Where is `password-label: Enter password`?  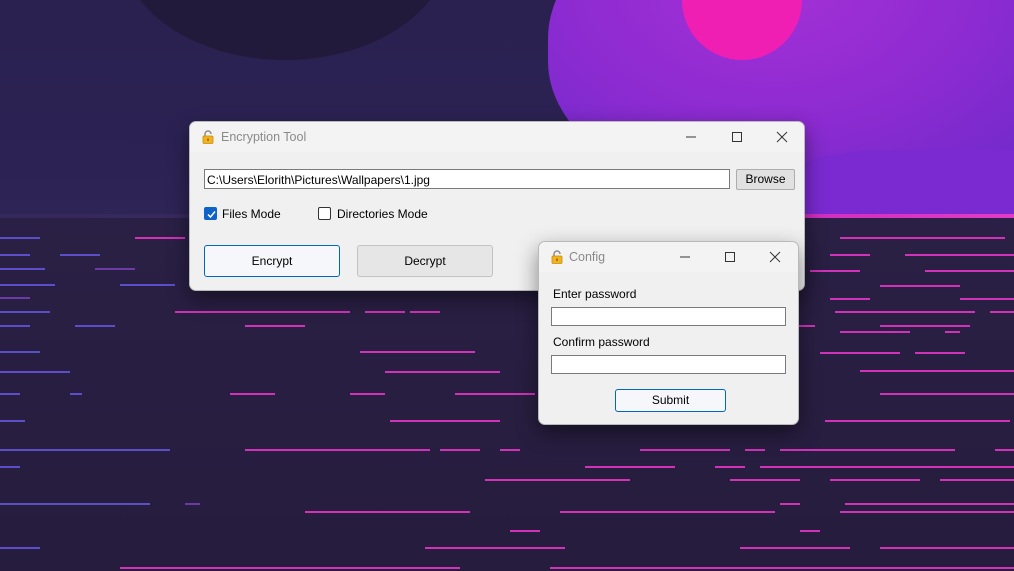
password-label: Enter password is located at coordinates (595, 294).